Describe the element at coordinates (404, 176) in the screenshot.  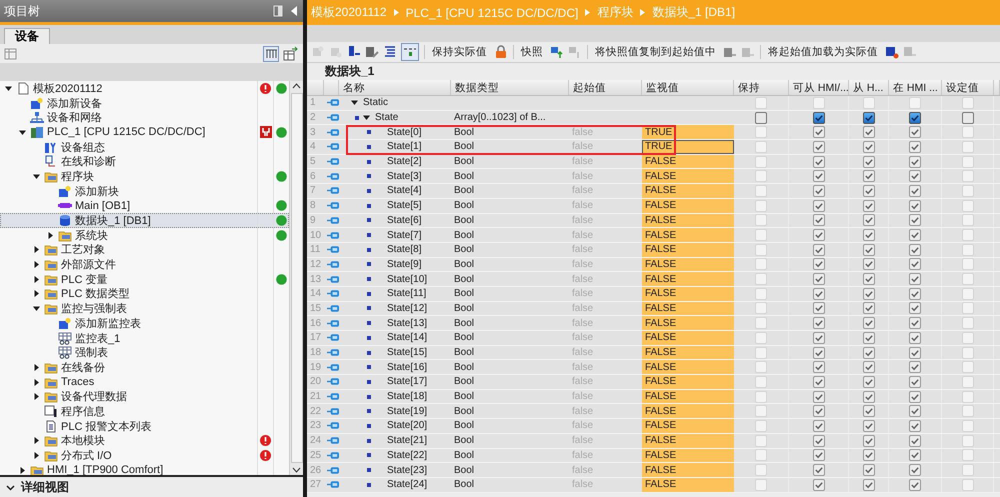
I see `variable-name: State[3]` at that location.